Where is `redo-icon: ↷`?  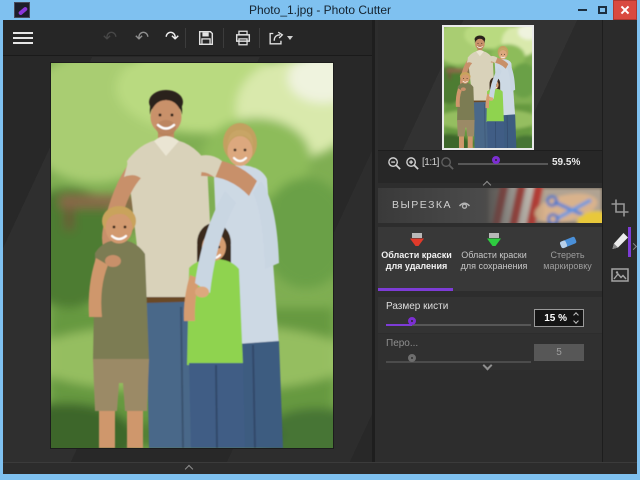
redo-icon: ↷ is located at coordinates (172, 38).